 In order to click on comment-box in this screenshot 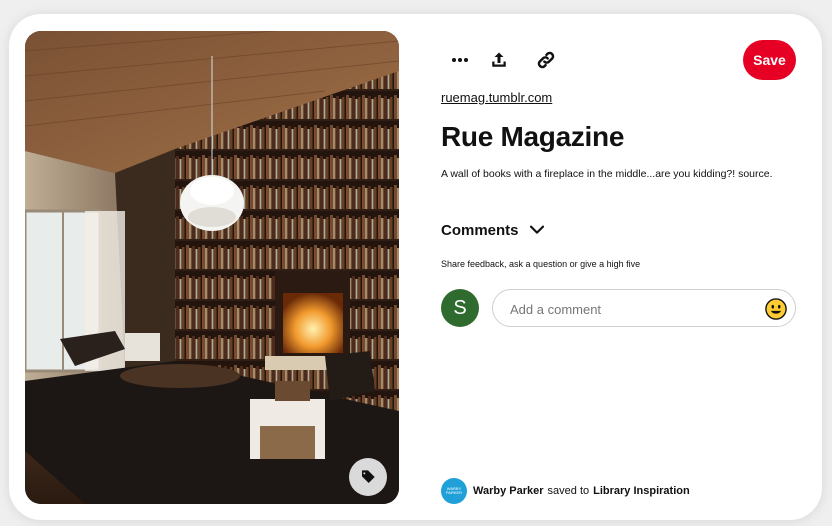, I will do `click(644, 308)`.